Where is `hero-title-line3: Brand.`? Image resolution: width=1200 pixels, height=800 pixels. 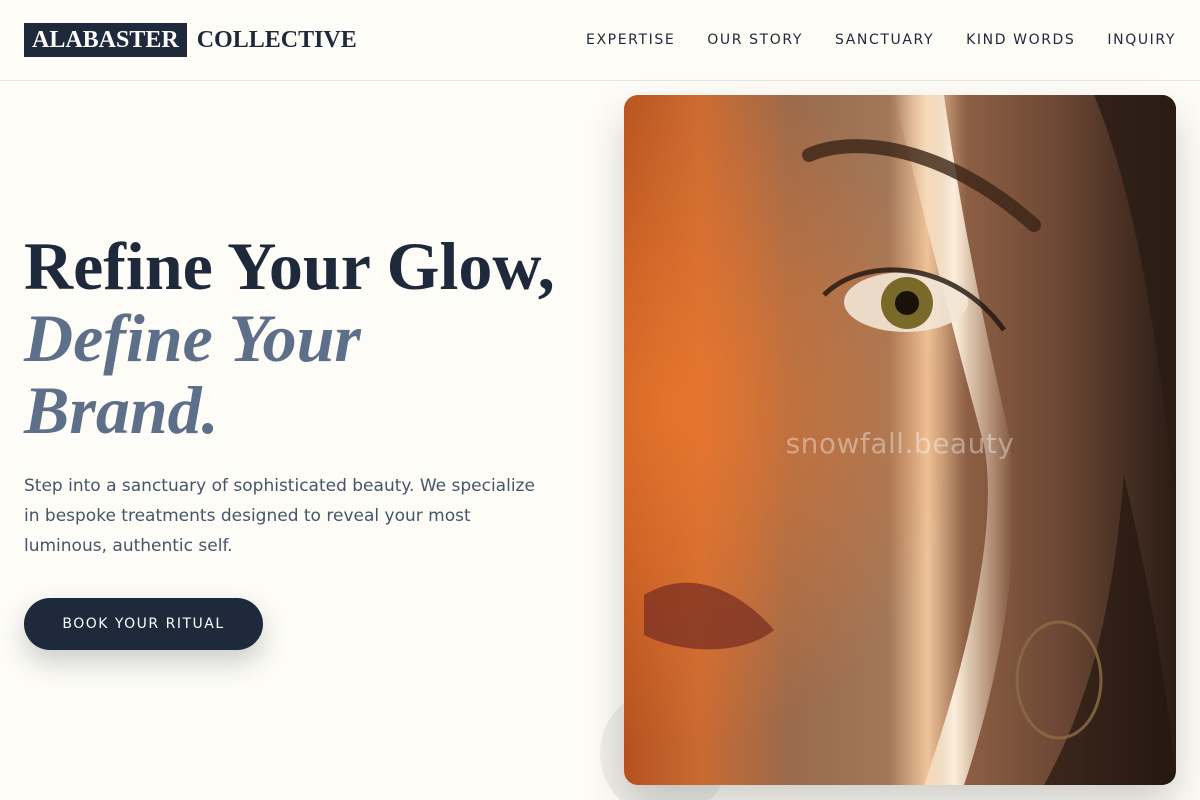 hero-title-line3: Brand. is located at coordinates (121, 410).